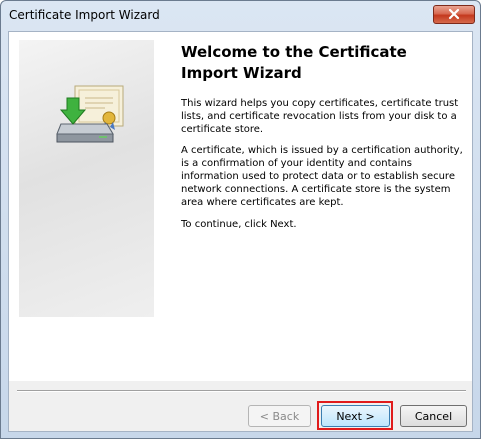  What do you see at coordinates (355, 416) in the screenshot?
I see `next-button: Next >` at bounding box center [355, 416].